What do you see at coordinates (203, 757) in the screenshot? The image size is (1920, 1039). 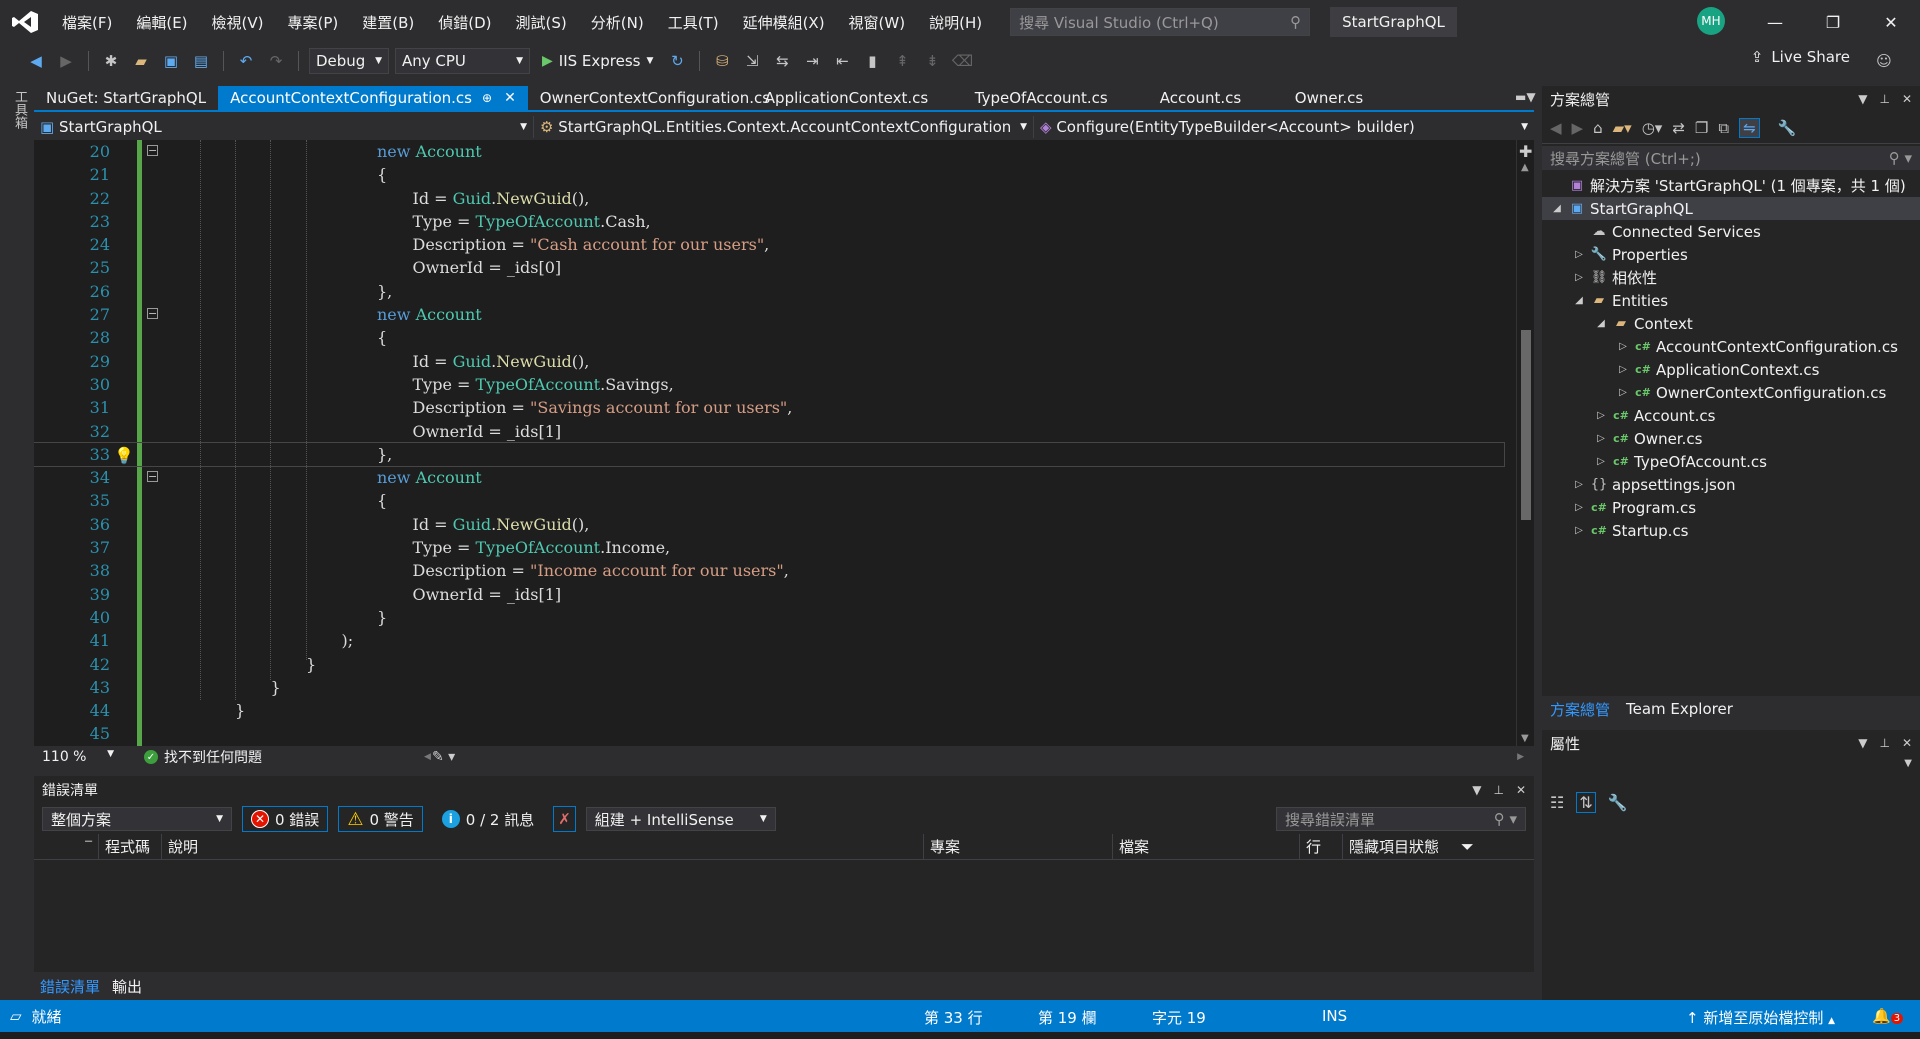 I see `health-indicator: ✓ 找不到任何問題` at bounding box center [203, 757].